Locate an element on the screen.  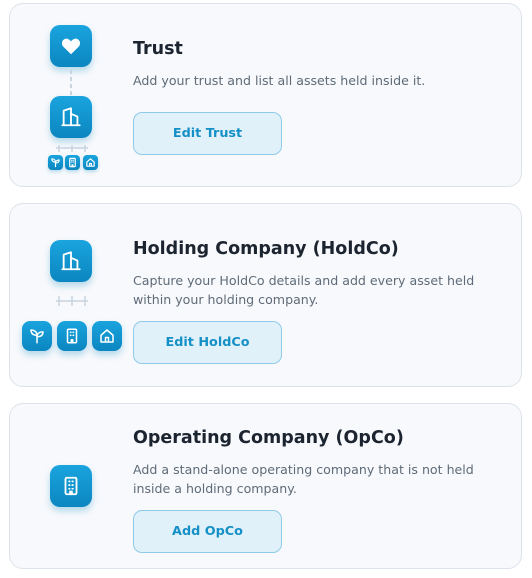
card-title: Holding Company (HoldCo) is located at coordinates (266, 249).